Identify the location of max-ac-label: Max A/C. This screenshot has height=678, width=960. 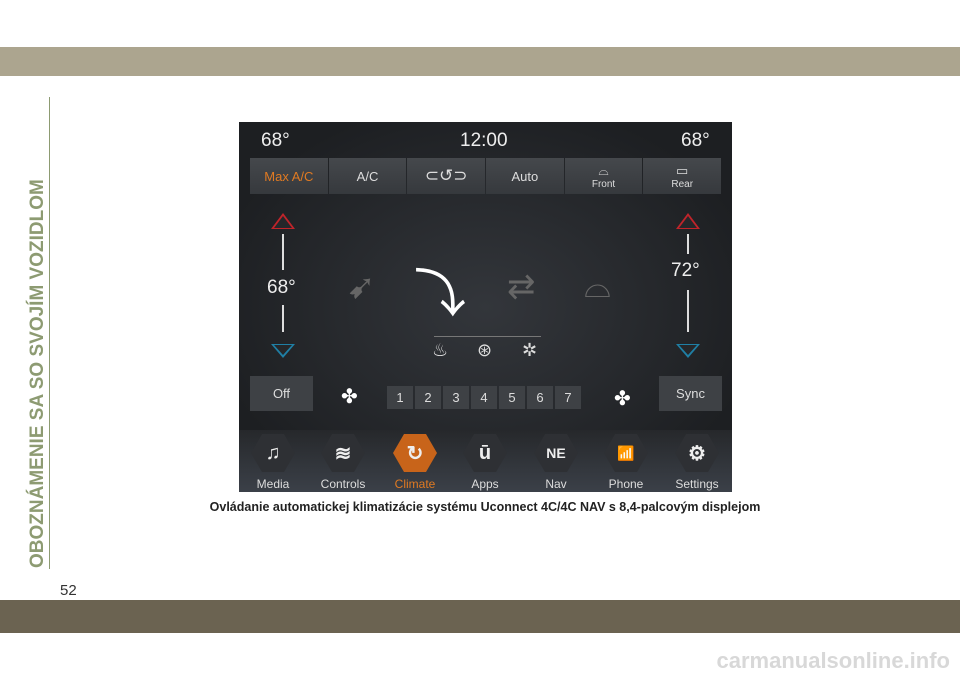
(289, 176).